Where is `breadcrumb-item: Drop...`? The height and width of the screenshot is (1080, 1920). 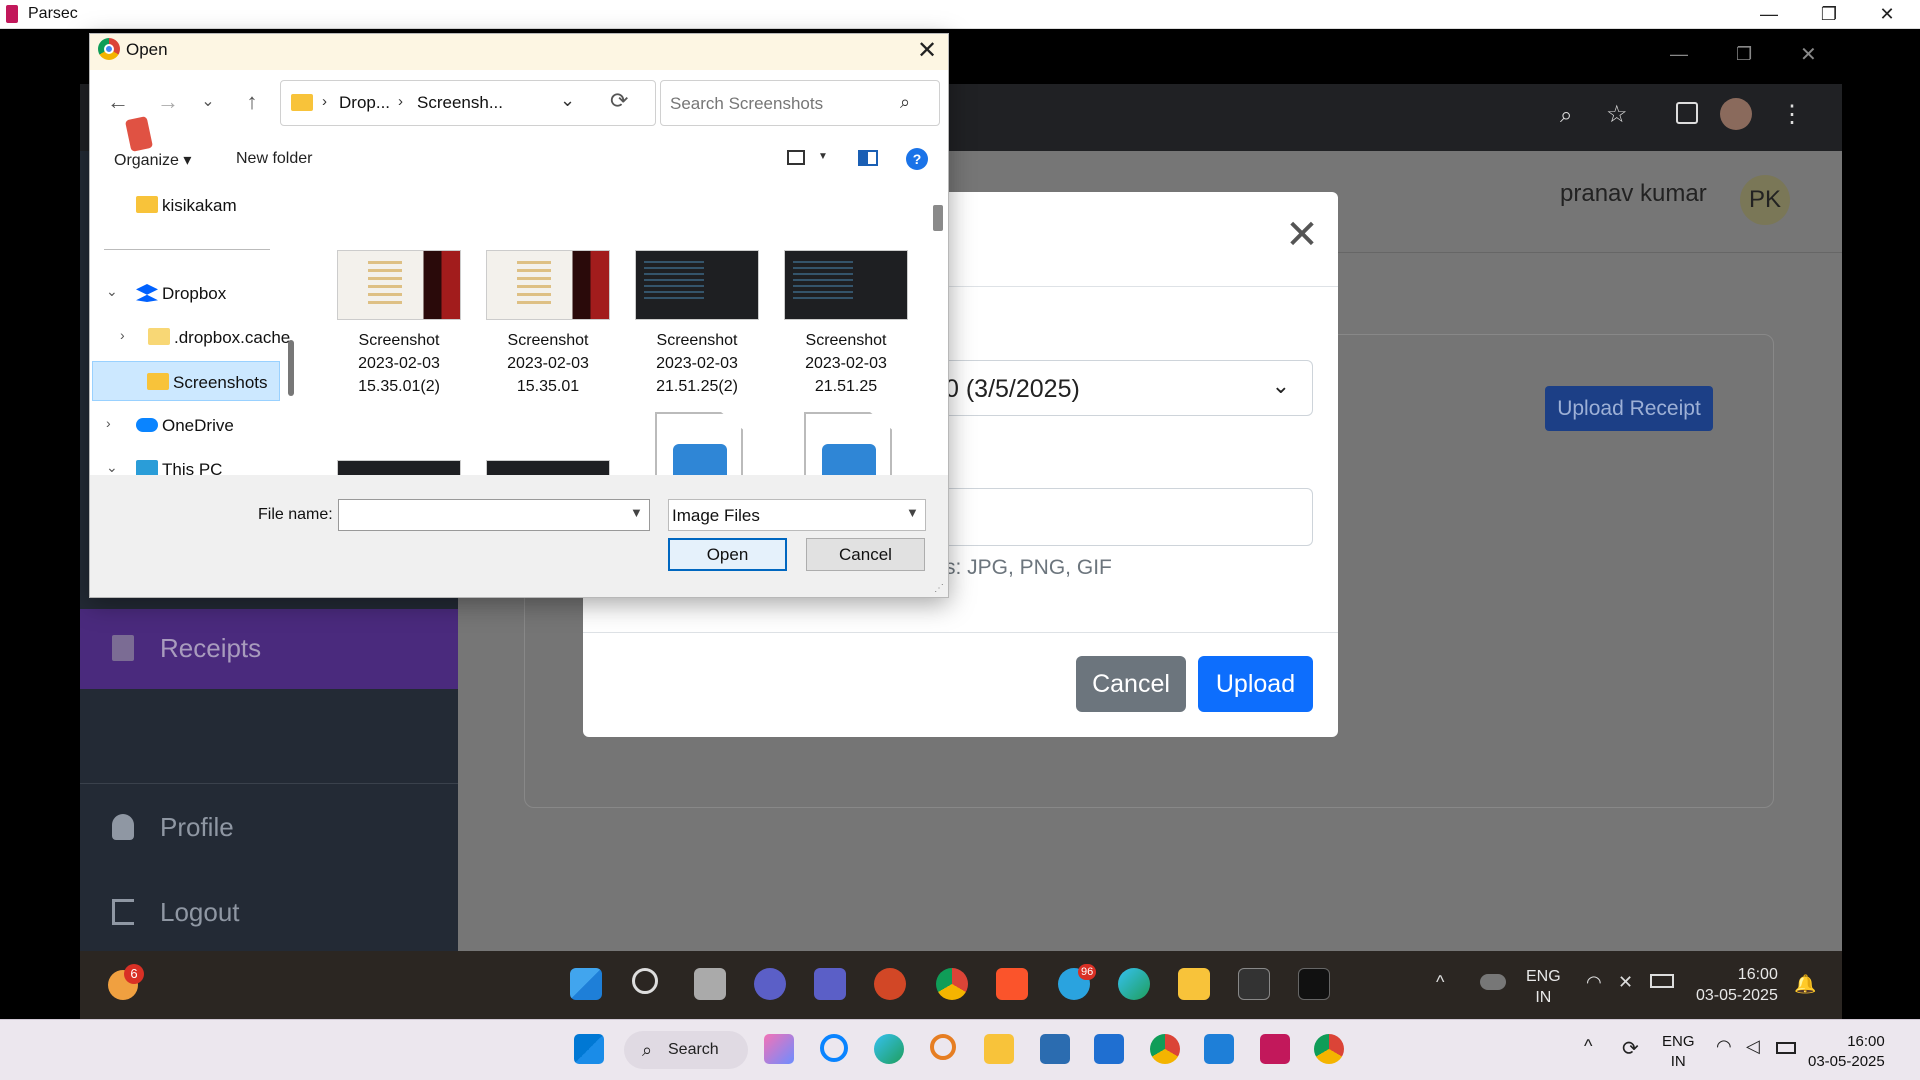 breadcrumb-item: Drop... is located at coordinates (364, 103).